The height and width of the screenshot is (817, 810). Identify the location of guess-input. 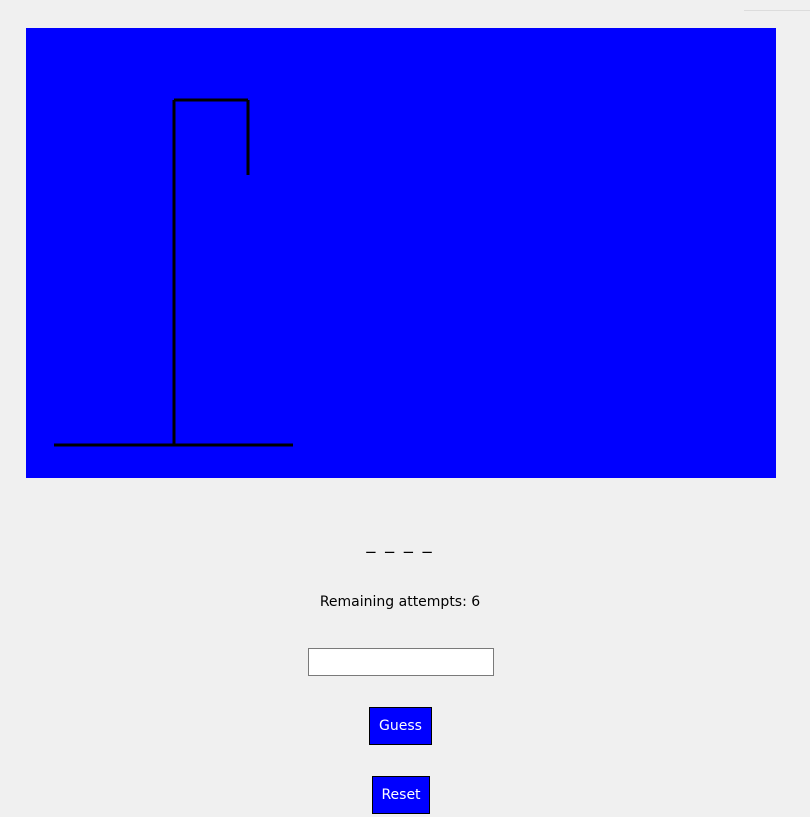
(401, 662).